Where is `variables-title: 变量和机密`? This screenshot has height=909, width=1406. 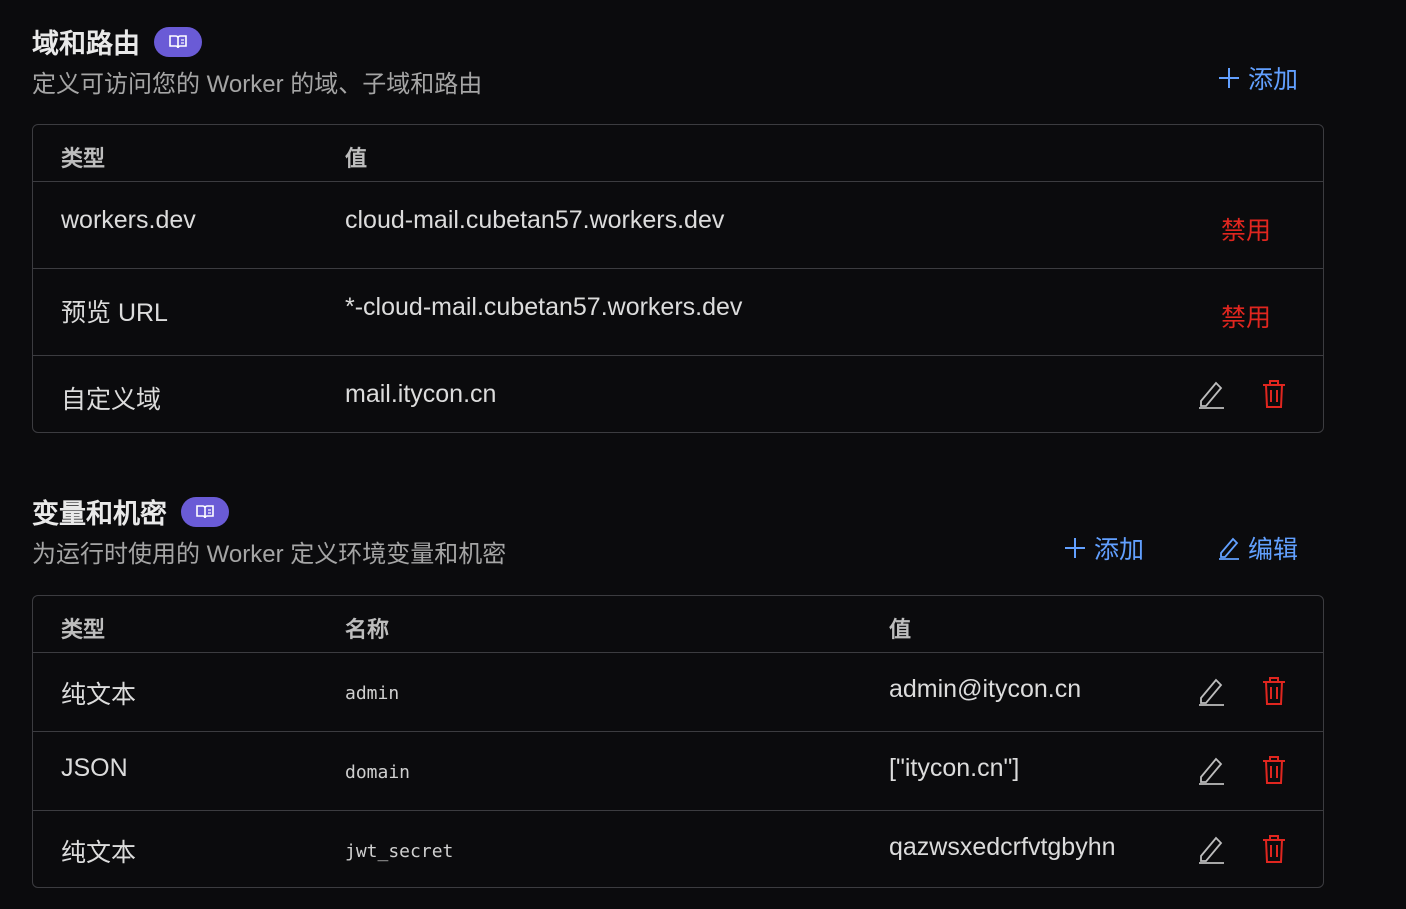
variables-title: 变量和机密 is located at coordinates (130, 511).